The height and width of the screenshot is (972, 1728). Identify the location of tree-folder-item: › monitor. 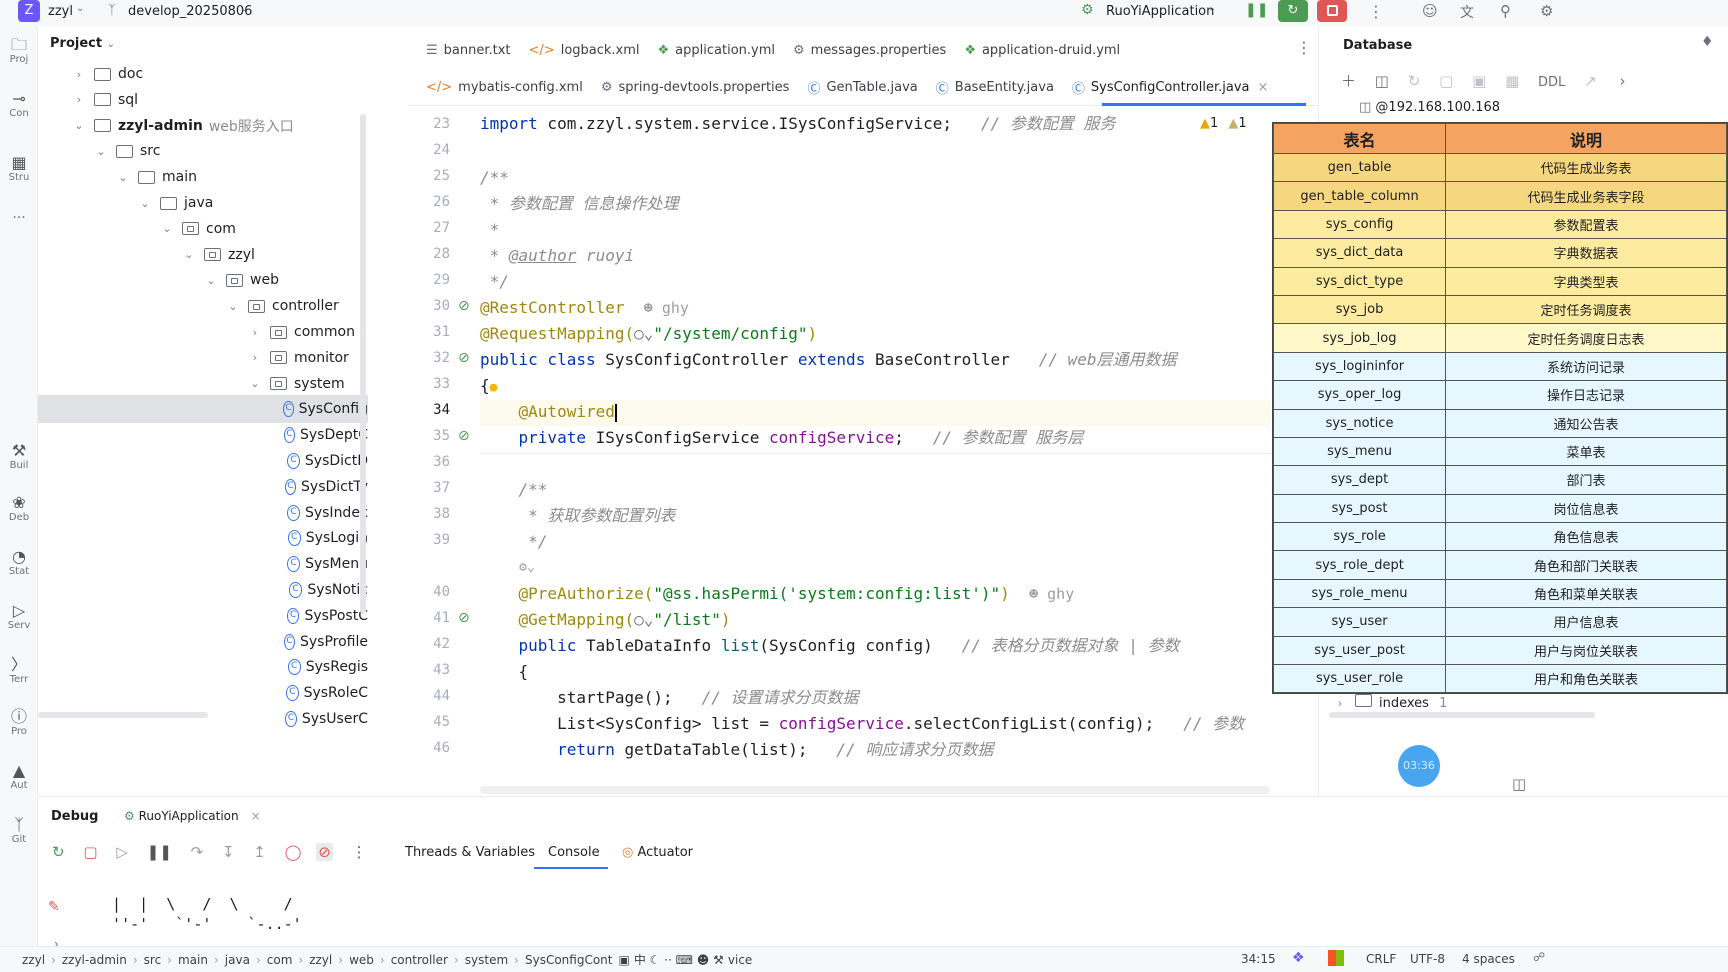
(203, 358).